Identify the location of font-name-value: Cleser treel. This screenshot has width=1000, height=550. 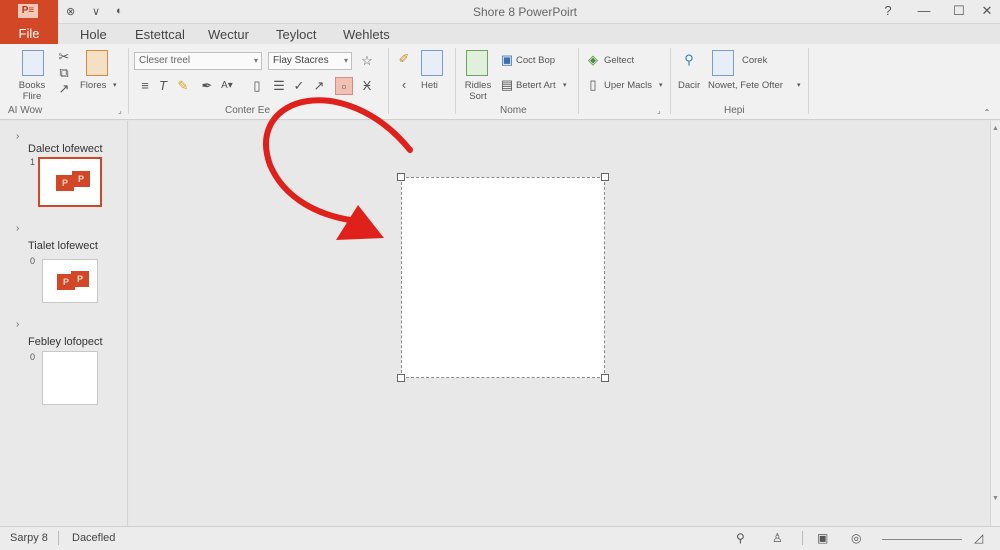
(165, 60).